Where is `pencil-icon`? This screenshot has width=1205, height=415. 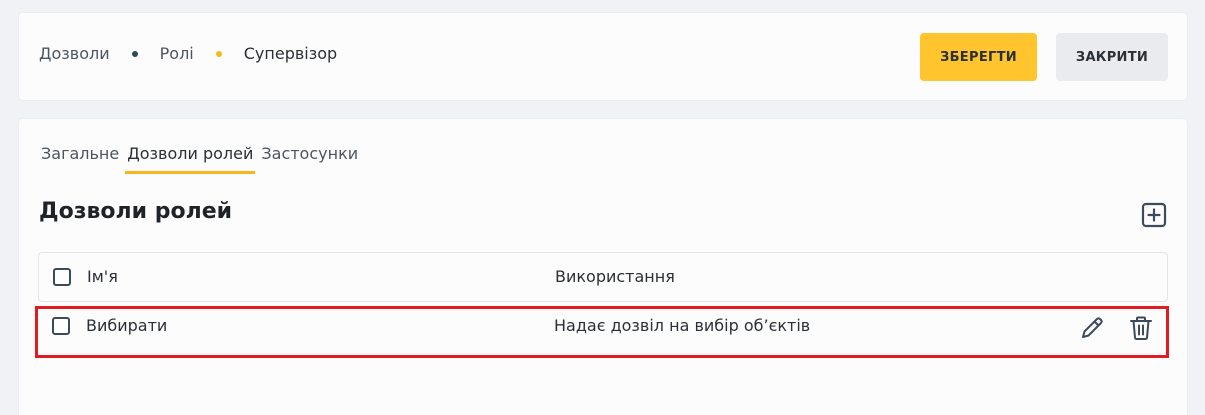
pencil-icon is located at coordinates (1092, 328).